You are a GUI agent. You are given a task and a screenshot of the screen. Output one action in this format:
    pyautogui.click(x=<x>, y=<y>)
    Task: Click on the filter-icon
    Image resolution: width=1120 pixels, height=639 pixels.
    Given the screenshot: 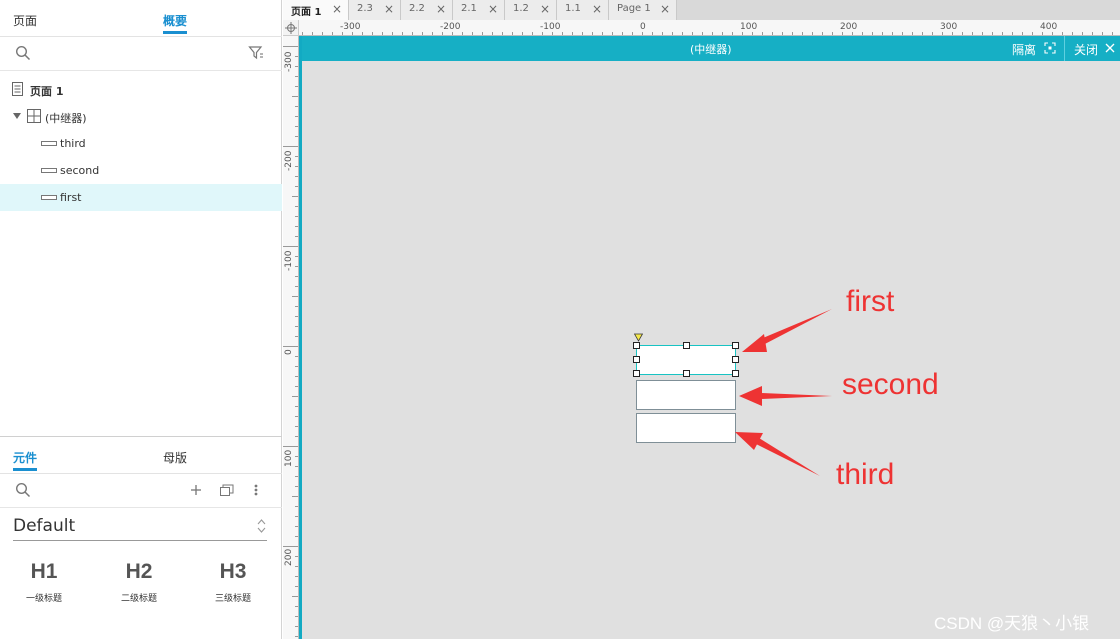 What is the action you would take?
    pyautogui.click(x=256, y=53)
    